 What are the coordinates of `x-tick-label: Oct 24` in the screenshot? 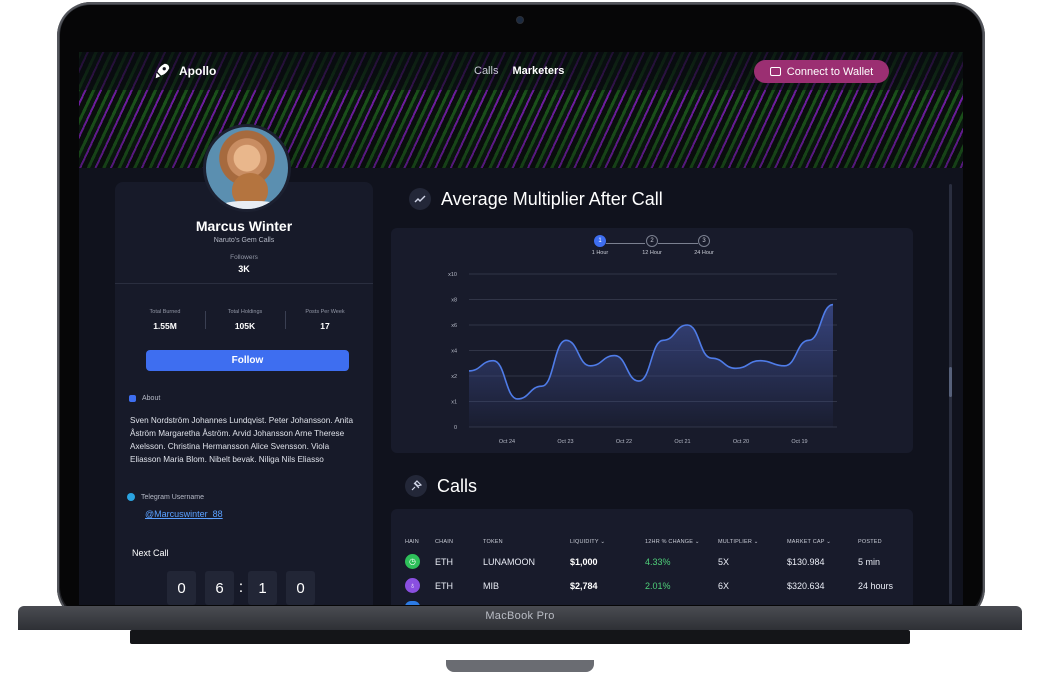 It's located at (507, 442).